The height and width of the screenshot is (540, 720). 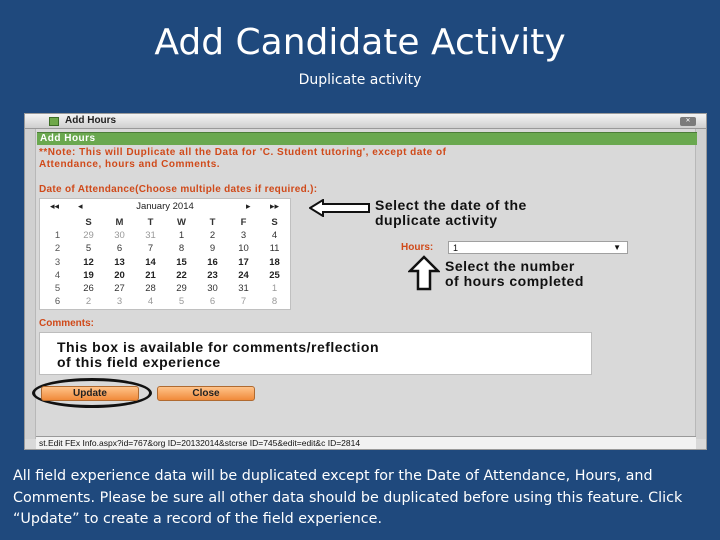 I want to click on date-callout-line-1: Select the date of the, so click(x=451, y=205).